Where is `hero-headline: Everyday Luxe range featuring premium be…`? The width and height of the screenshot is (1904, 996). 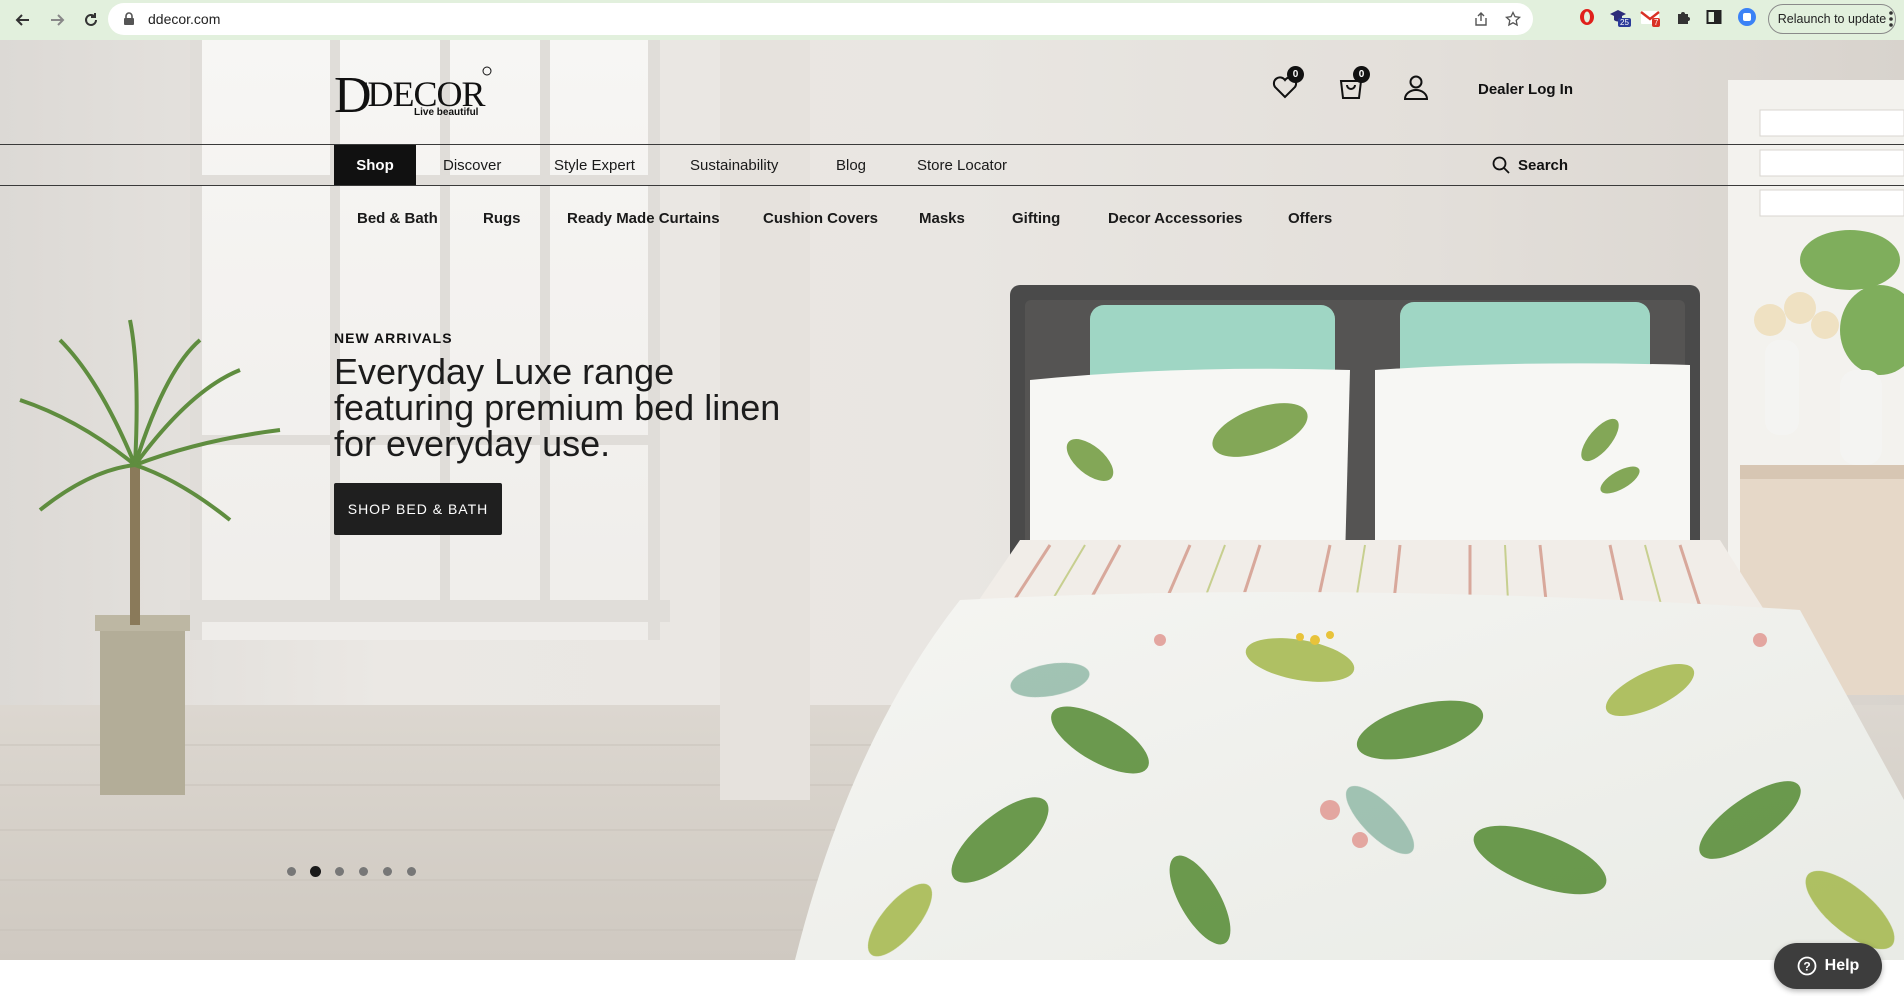 hero-headline: Everyday Luxe range featuring premium be… is located at coordinates (557, 407).